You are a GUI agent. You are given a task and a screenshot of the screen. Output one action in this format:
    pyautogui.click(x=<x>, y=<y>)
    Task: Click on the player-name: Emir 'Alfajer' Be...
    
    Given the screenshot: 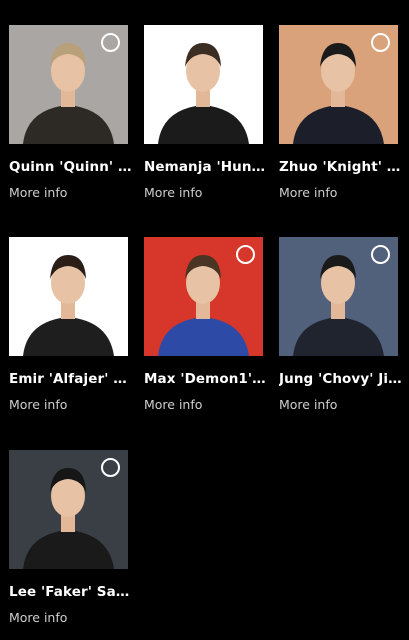 What is the action you would take?
    pyautogui.click(x=71, y=379)
    